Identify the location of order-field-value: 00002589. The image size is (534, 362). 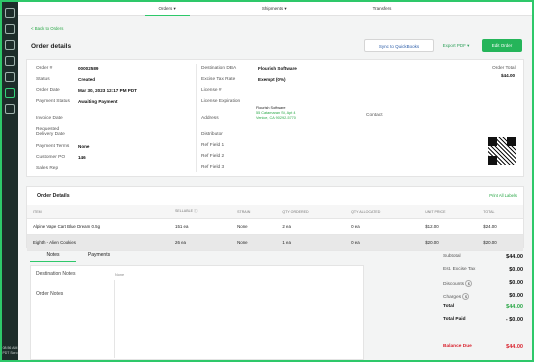
(88, 68).